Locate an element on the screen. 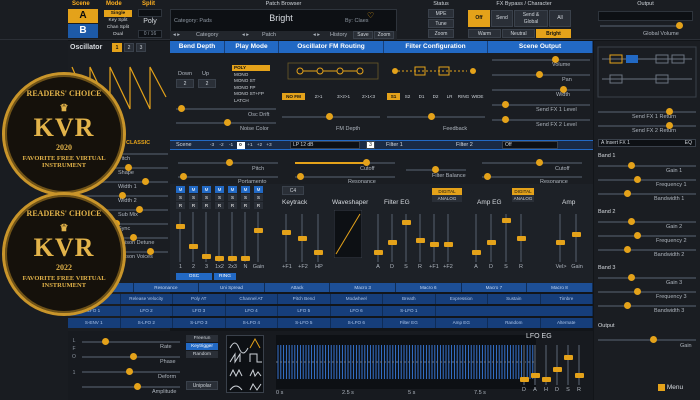 The height and width of the screenshot is (400, 700). octave-option: -1 is located at coordinates (231, 145).